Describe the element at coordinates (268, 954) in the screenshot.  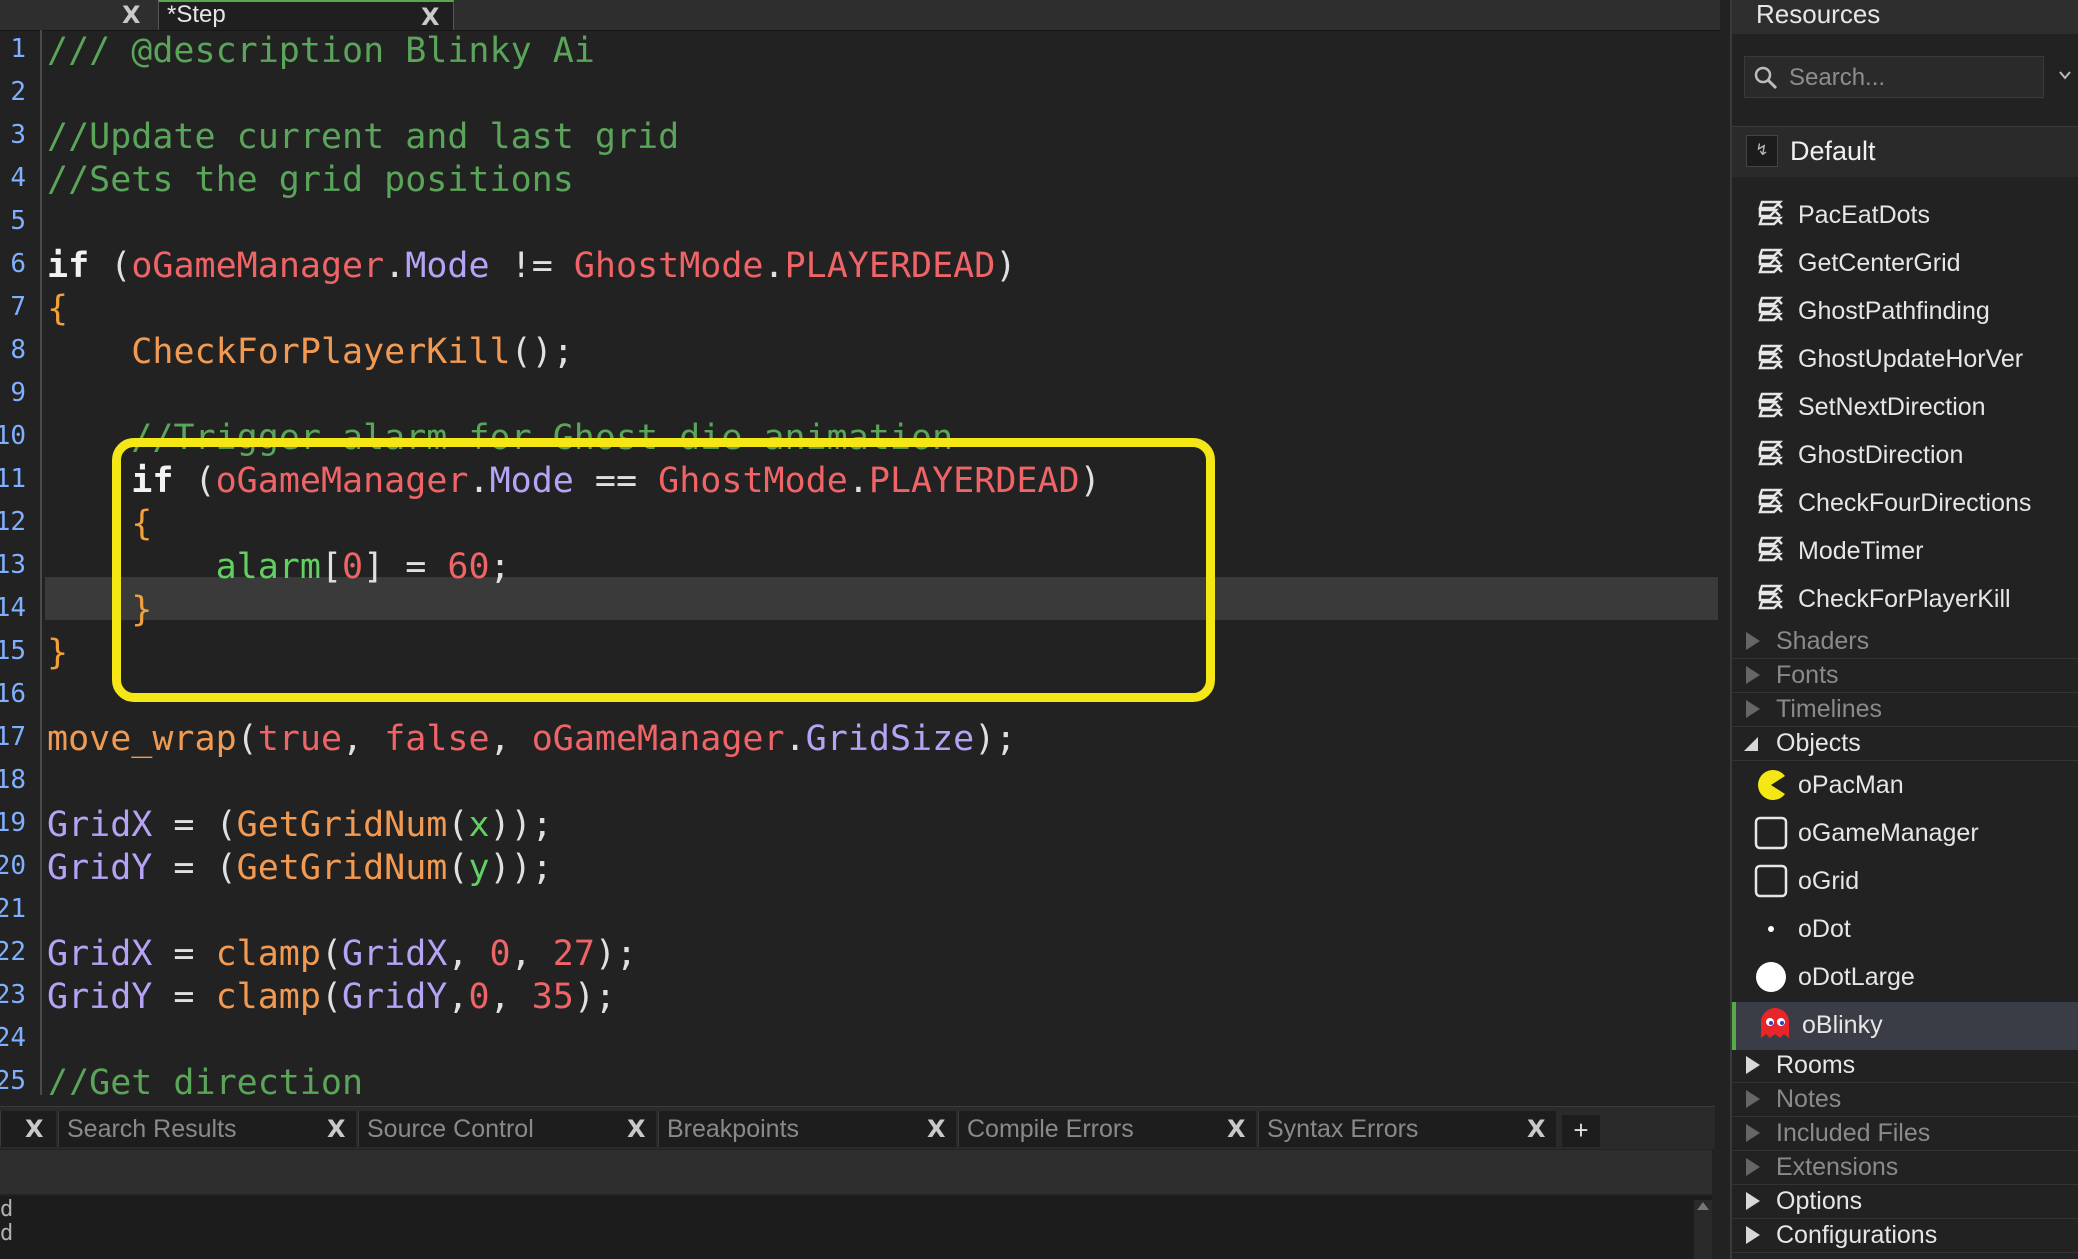
I see `code-function: clamp` at that location.